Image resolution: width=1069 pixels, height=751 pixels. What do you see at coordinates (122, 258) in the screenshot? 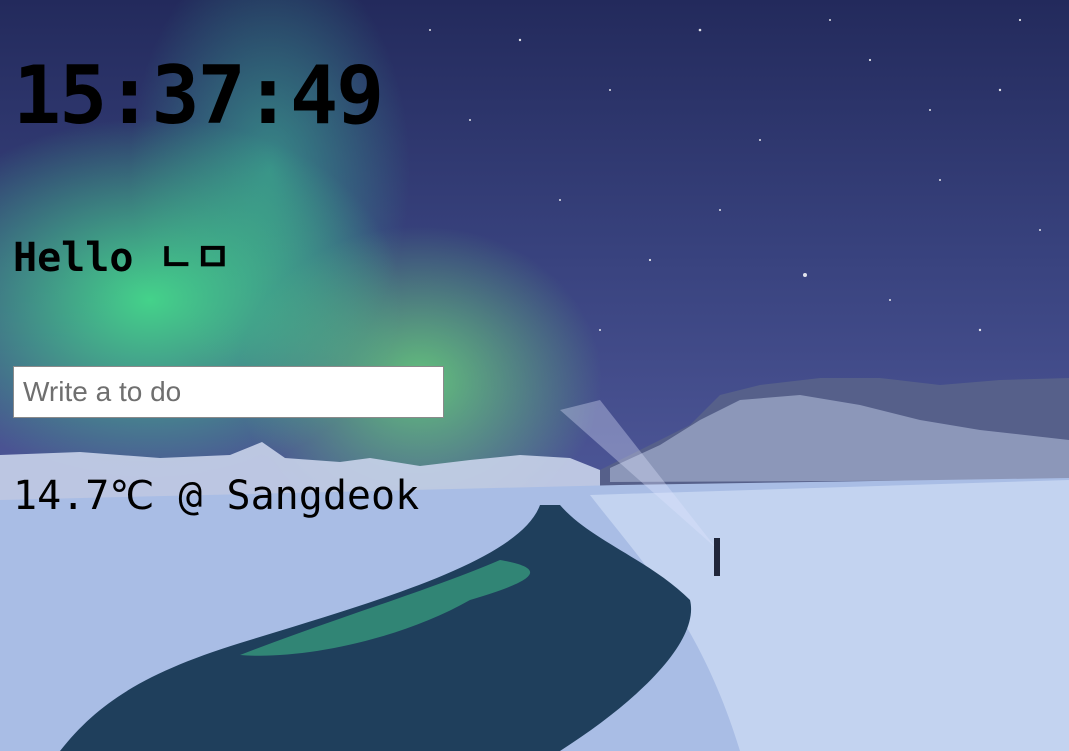
I see `greeting-text: Hello ㄴㅁ` at bounding box center [122, 258].